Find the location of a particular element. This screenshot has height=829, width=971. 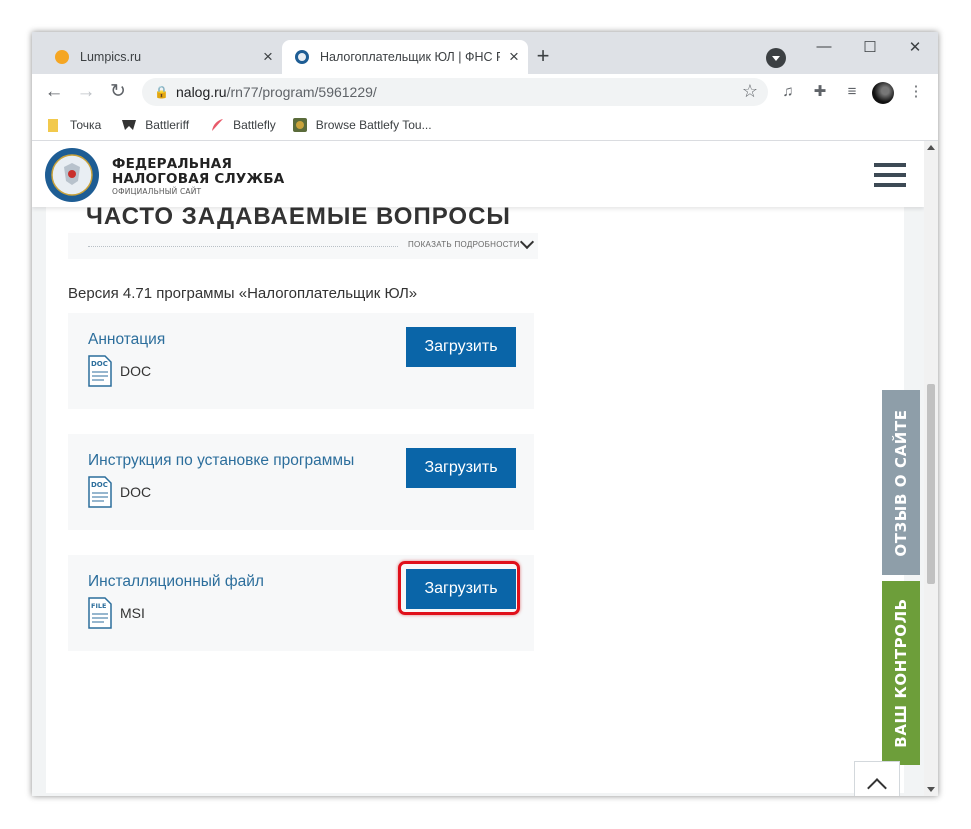

maximize-icon: ☐ is located at coordinates (870, 47).